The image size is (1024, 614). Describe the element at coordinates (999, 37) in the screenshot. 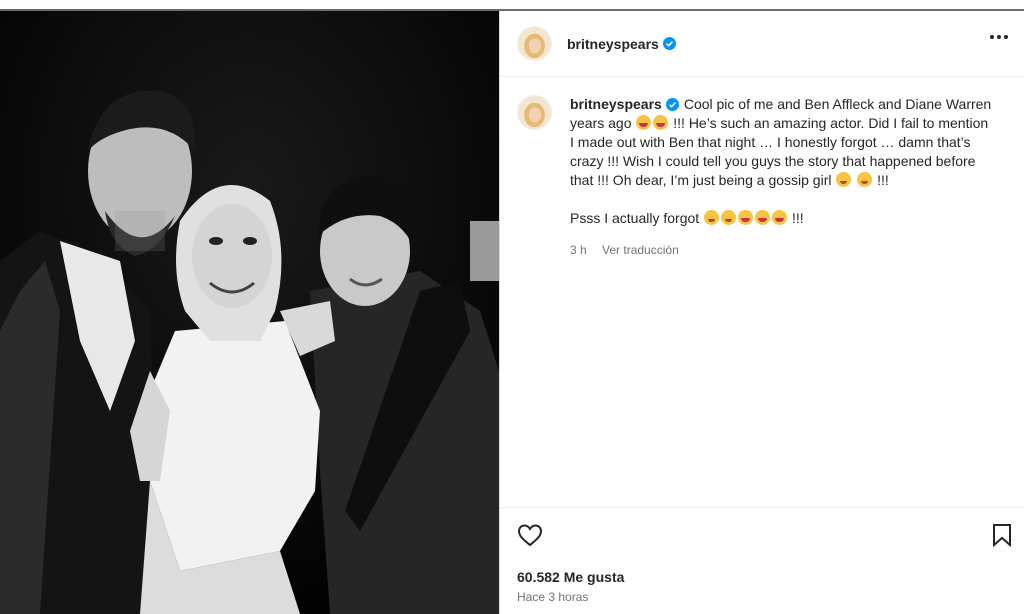

I see `more-options-icon` at that location.